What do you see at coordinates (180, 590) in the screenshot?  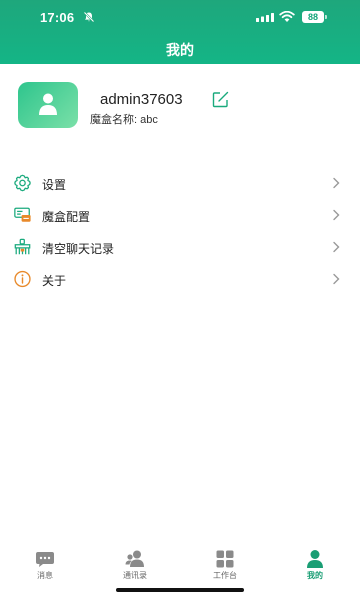 I see `home-indicator` at bounding box center [180, 590].